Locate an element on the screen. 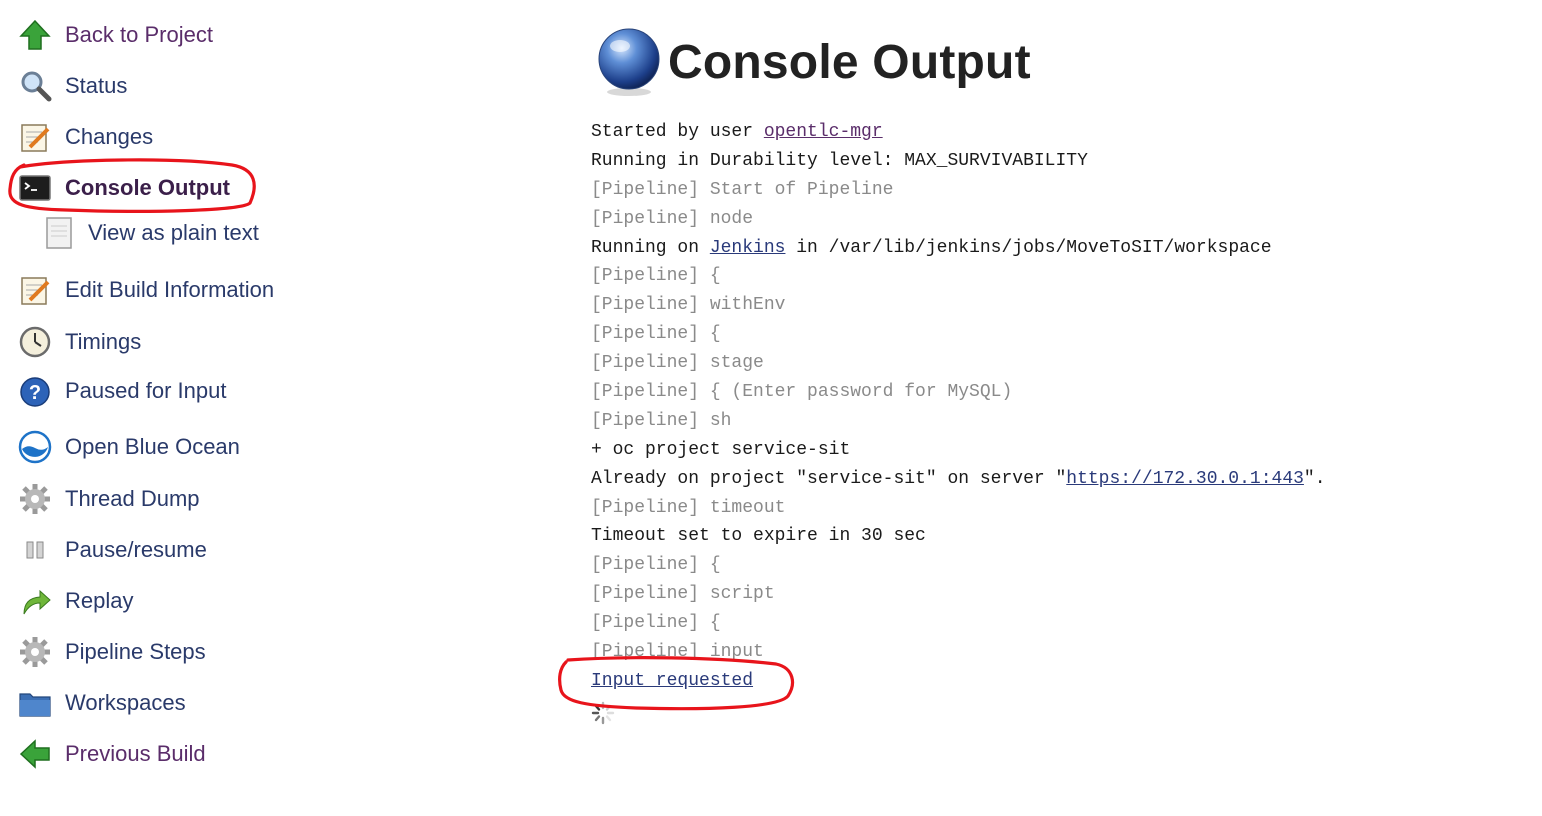 The image size is (1542, 816). console-line: [Pipeline] withEnv is located at coordinates (688, 305).